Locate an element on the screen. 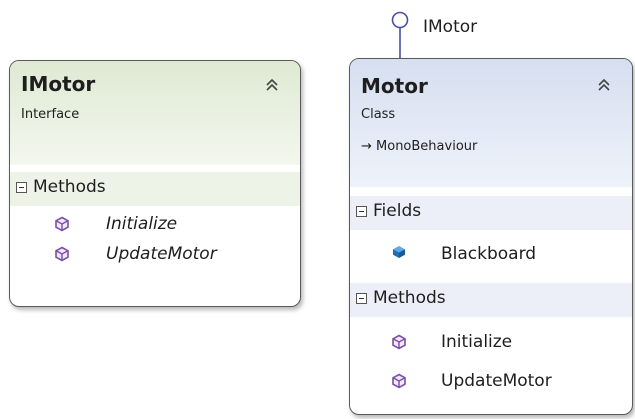 The width and height of the screenshot is (635, 419). imotor-header: IMotor Interface is located at coordinates (155, 113).